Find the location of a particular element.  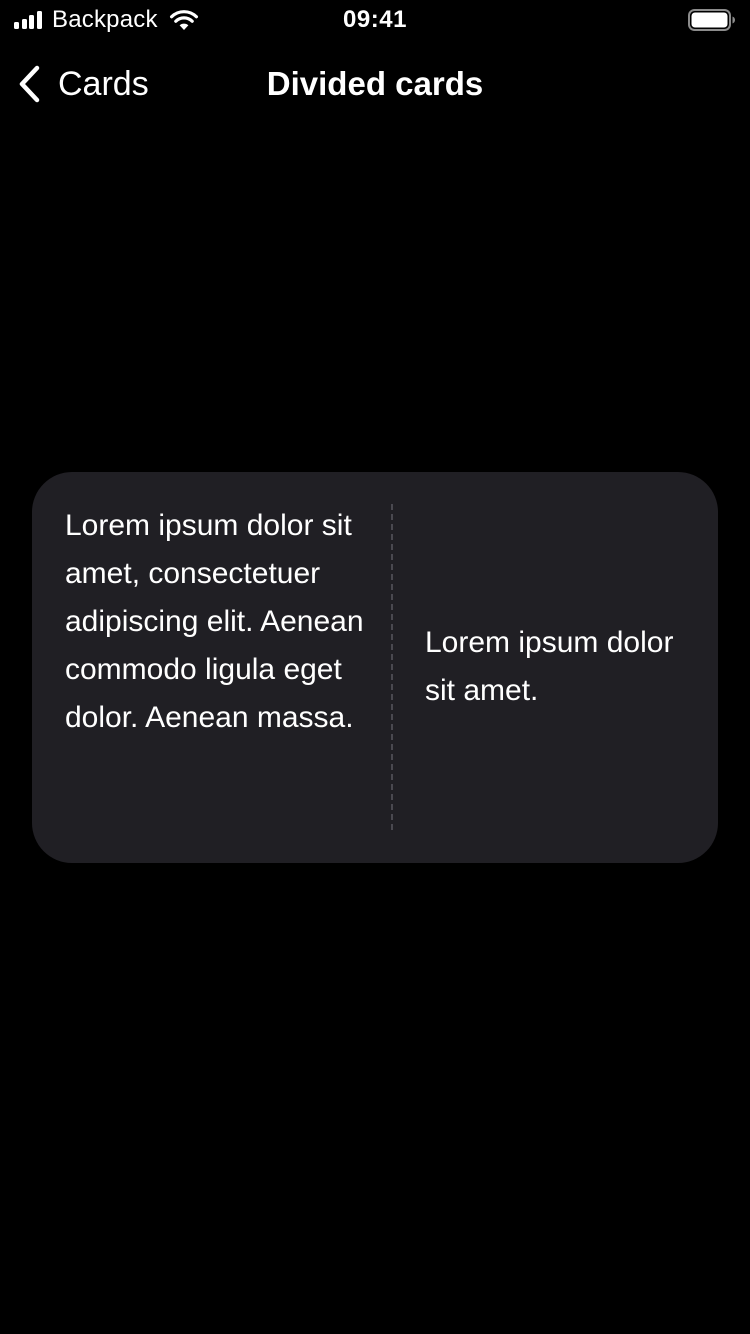

status-time: 09:41 is located at coordinates (375, 19).